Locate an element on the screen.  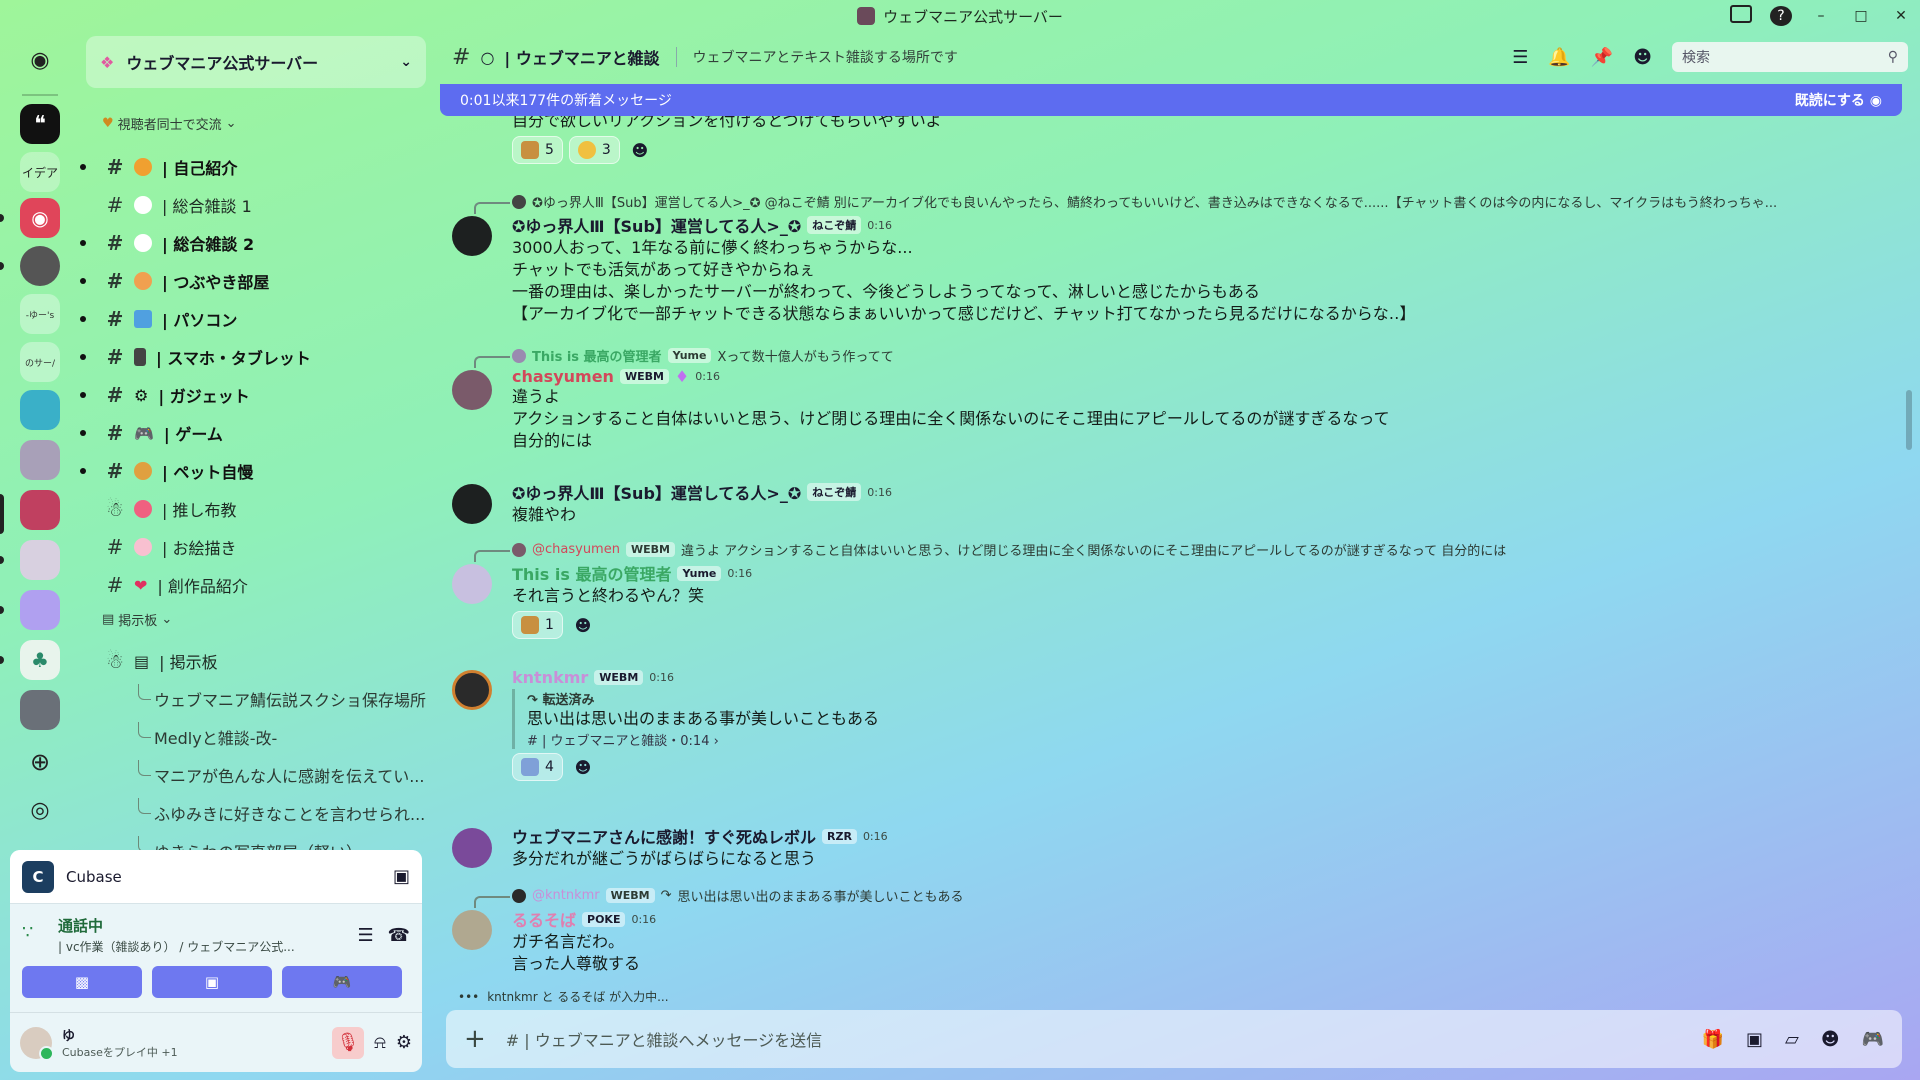
channel-game: # 🎮 | ゲーム is located at coordinates (253, 433).